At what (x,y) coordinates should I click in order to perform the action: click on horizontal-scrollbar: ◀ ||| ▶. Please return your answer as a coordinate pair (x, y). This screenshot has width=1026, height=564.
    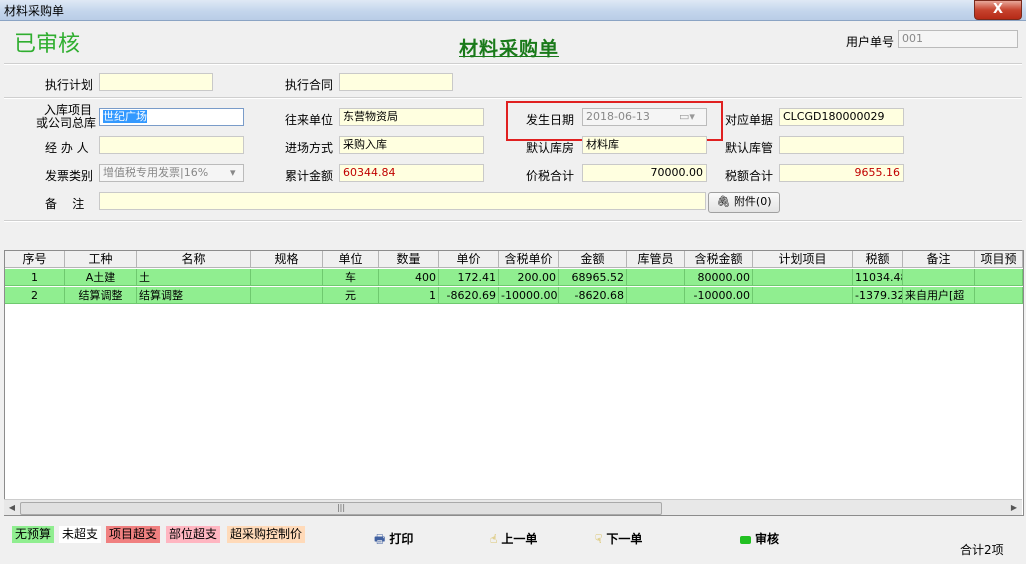
    Looking at the image, I should click on (513, 507).